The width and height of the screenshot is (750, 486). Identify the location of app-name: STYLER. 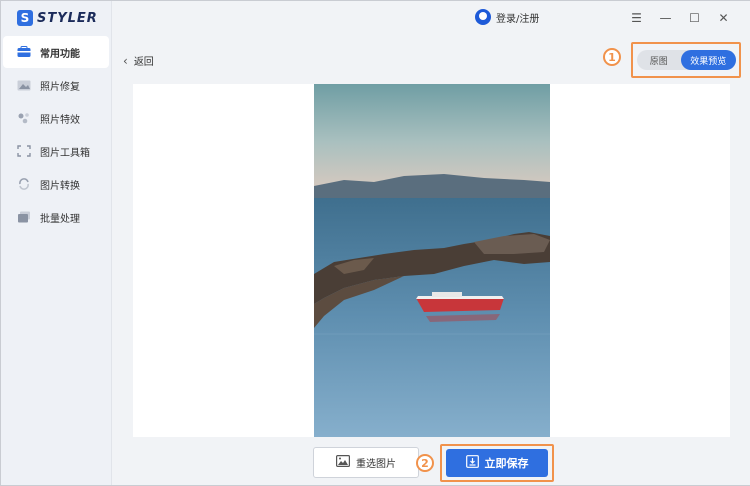
(67, 18).